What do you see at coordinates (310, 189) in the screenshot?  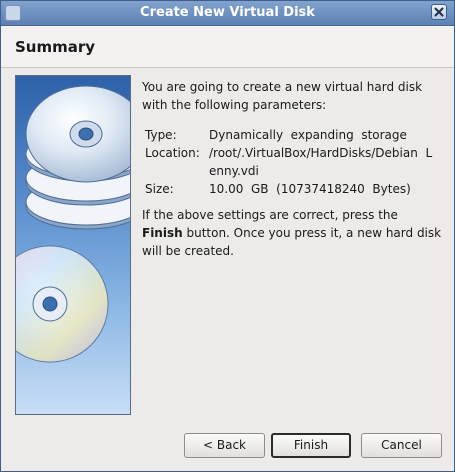 I see `param-value: 10.00 GB (10737418240 Bytes)` at bounding box center [310, 189].